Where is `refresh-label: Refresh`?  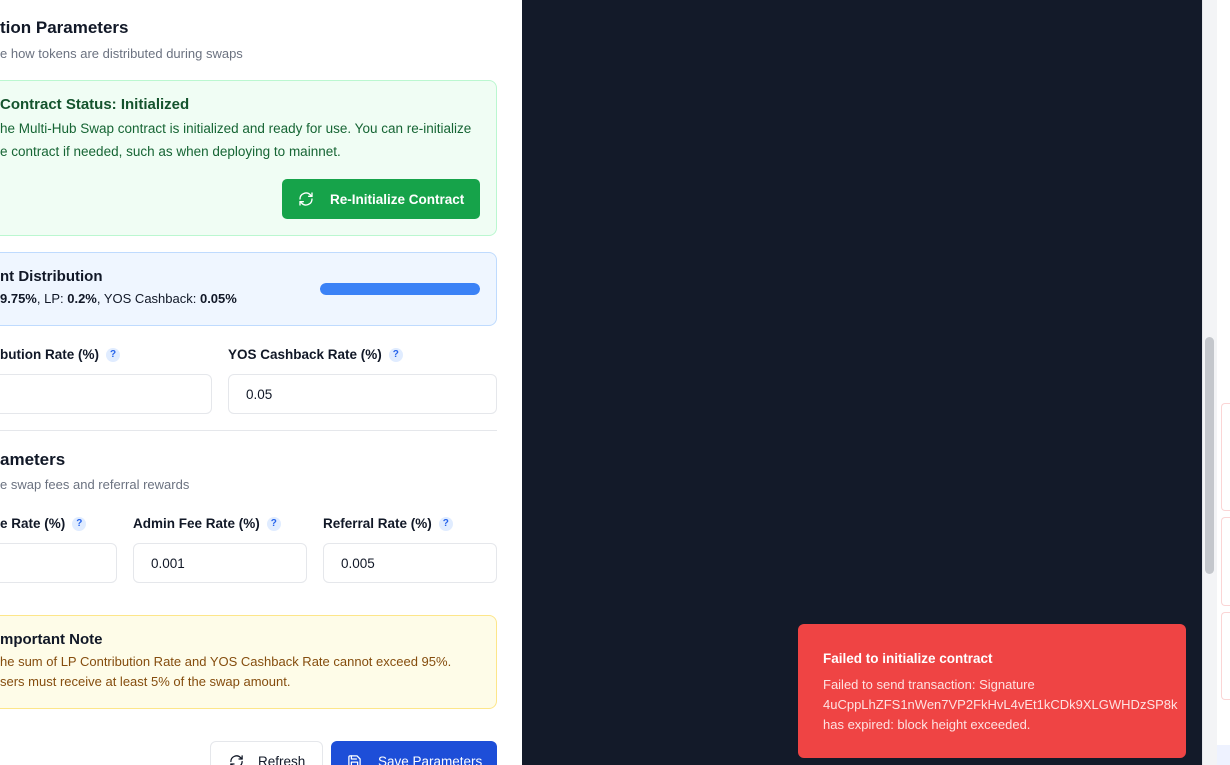
refresh-label: Refresh is located at coordinates (282, 759).